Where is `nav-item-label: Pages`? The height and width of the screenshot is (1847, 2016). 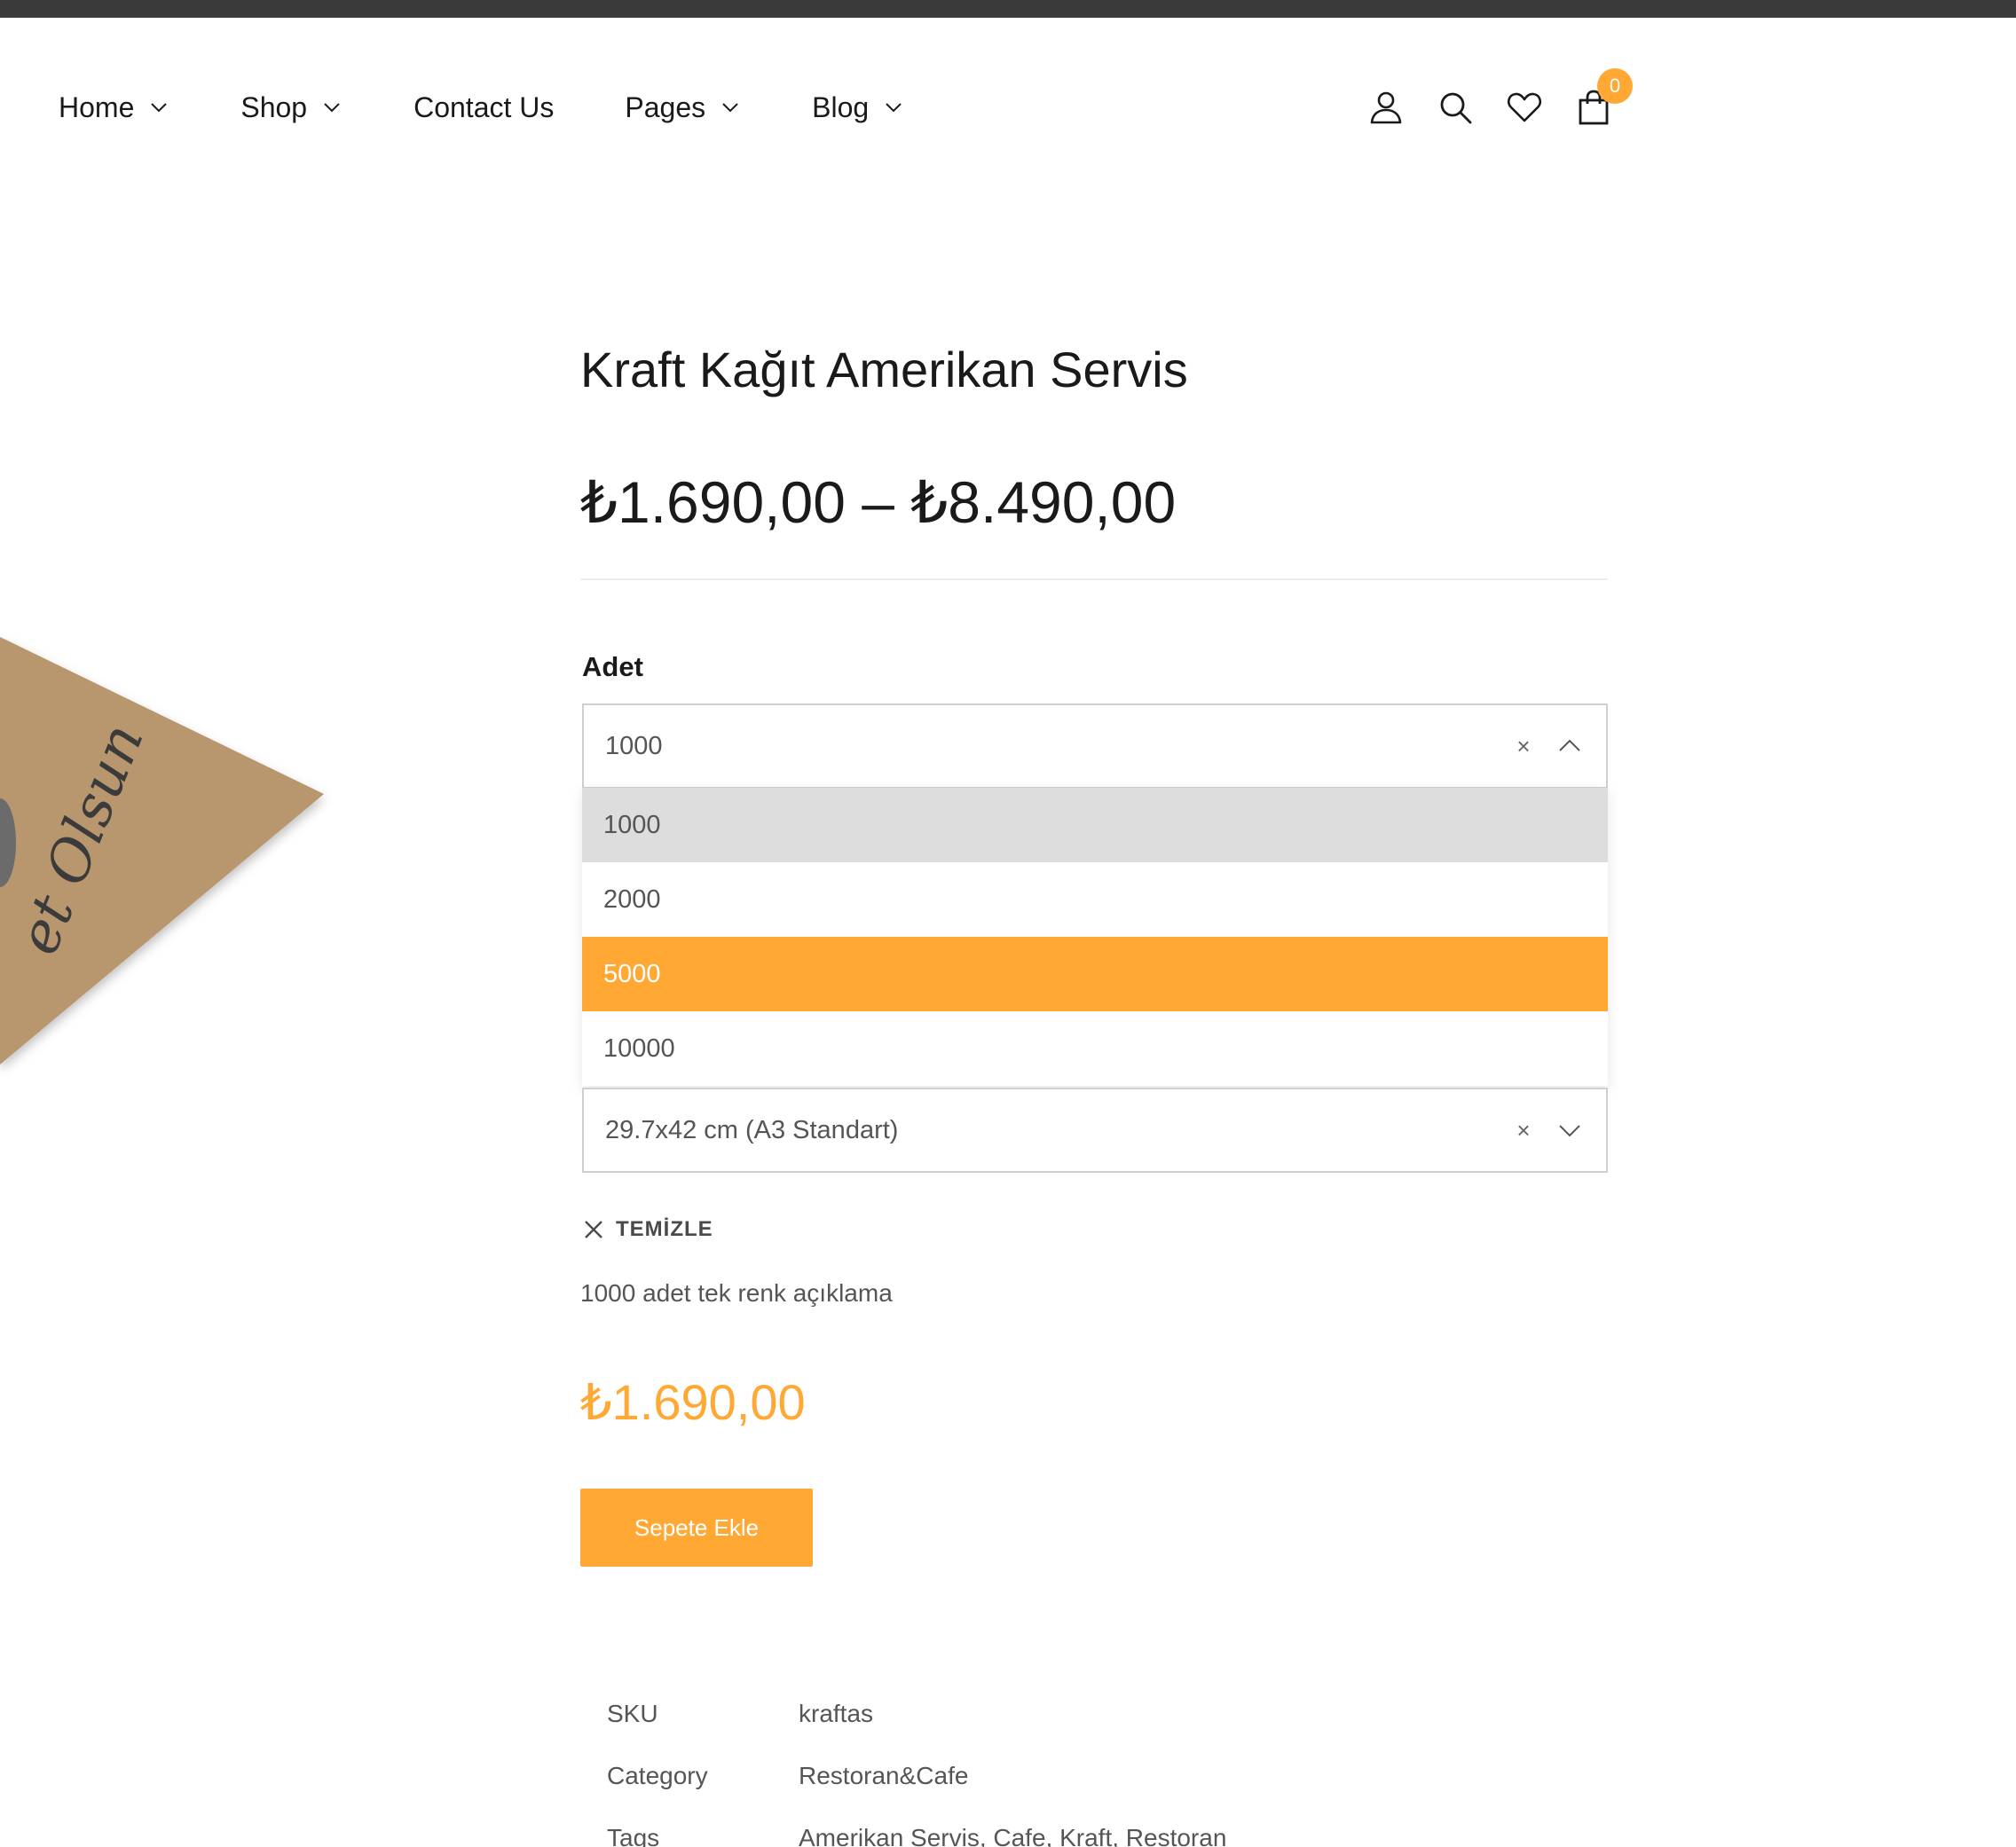 nav-item-label: Pages is located at coordinates (665, 106).